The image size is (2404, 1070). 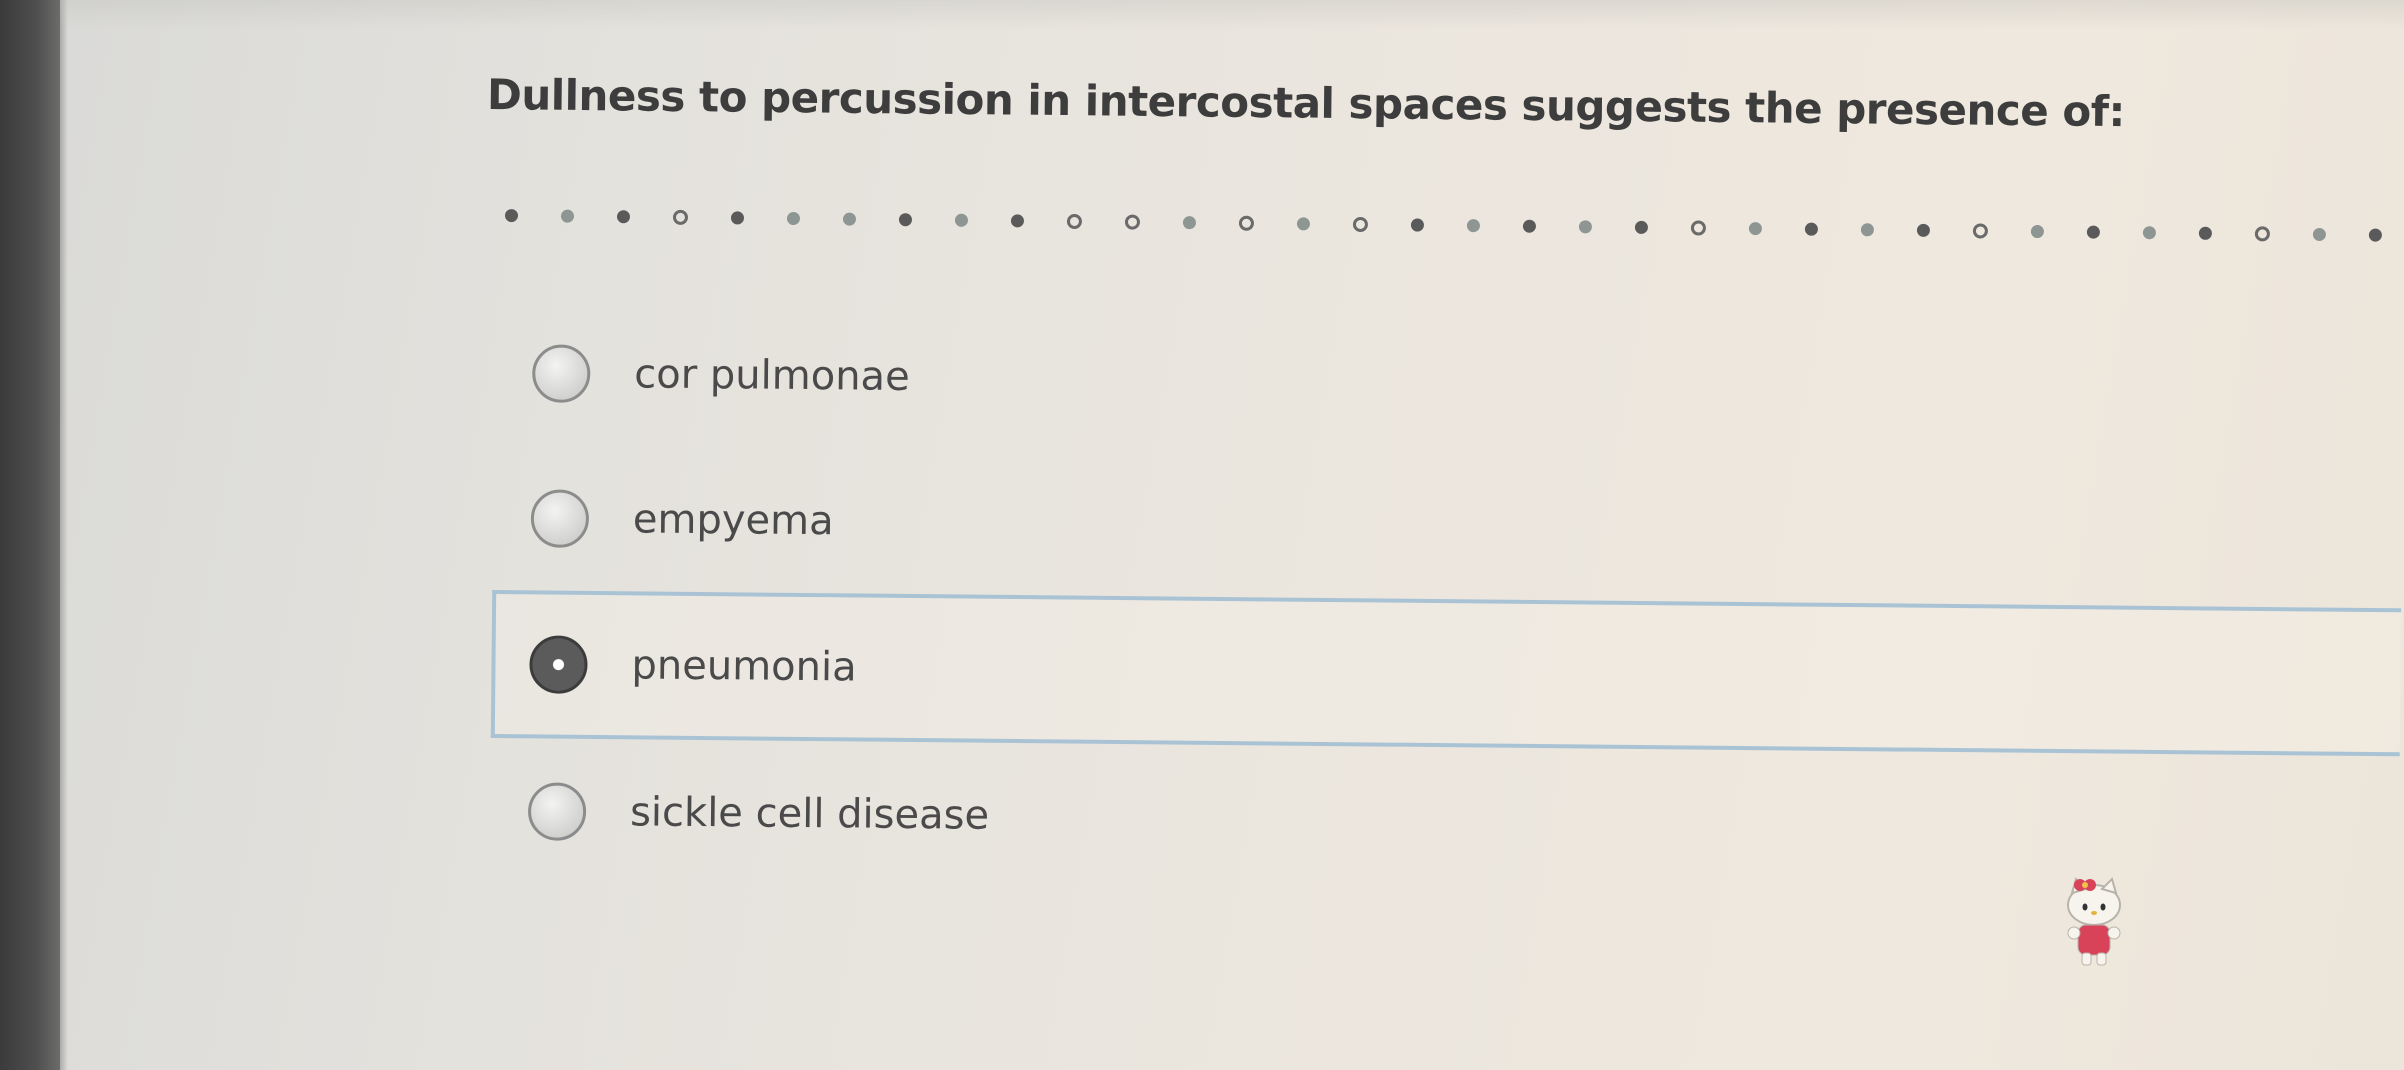 I want to click on option-label: pneumonia, so click(x=744, y=666).